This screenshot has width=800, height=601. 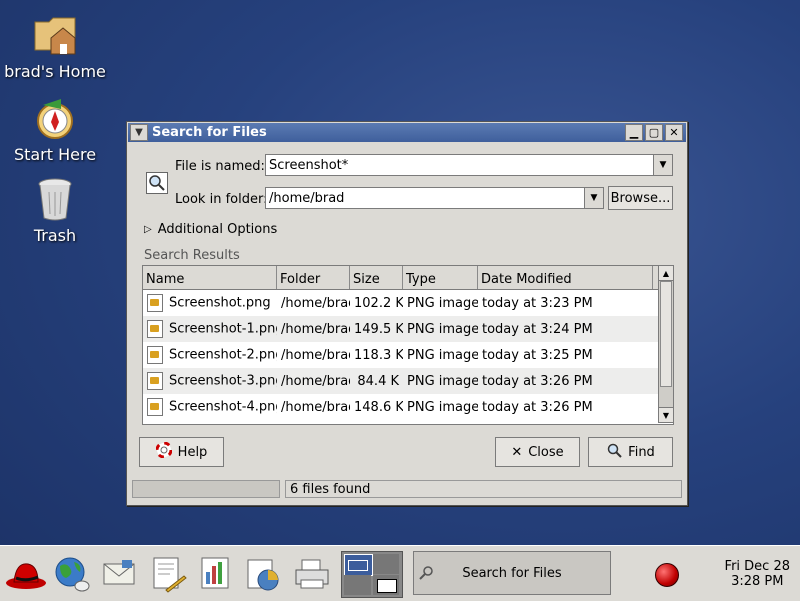 I want to click on main-menu-button, so click(x=26, y=574).